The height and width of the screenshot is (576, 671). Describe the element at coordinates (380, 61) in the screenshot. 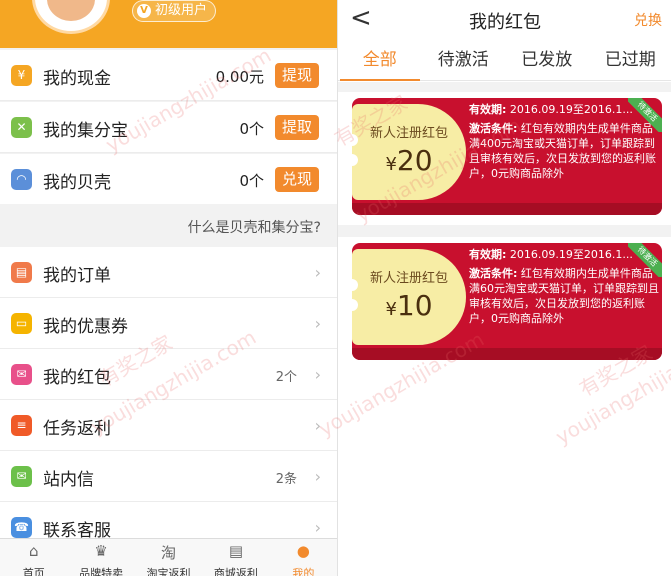

I see `tab-all: 全部` at that location.